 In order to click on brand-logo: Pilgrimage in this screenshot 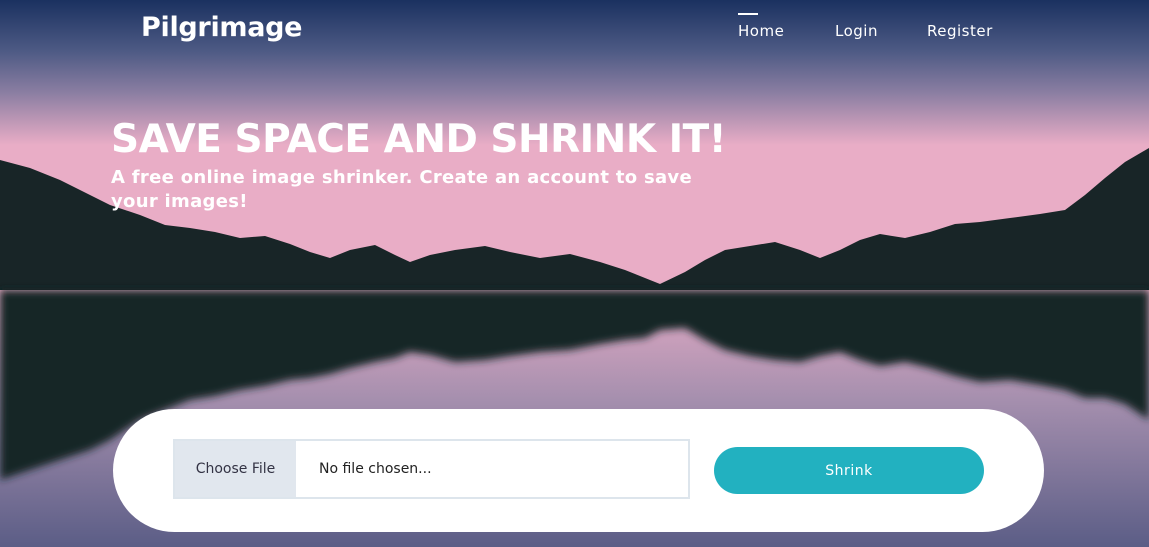, I will do `click(222, 27)`.